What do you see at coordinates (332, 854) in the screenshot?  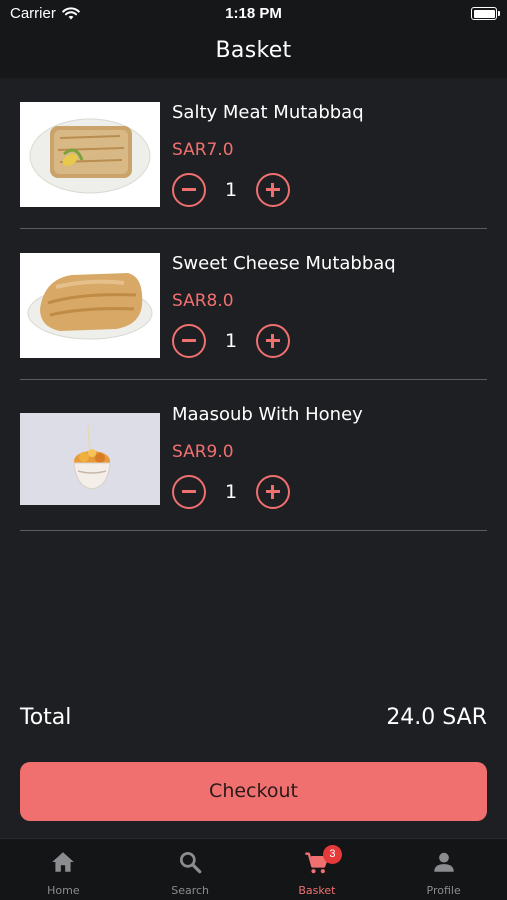 I see `cart-count-badge: 3` at bounding box center [332, 854].